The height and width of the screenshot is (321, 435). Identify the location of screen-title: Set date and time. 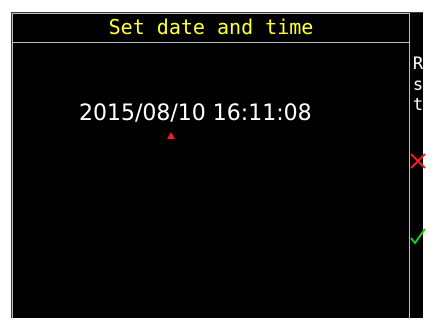
(211, 27).